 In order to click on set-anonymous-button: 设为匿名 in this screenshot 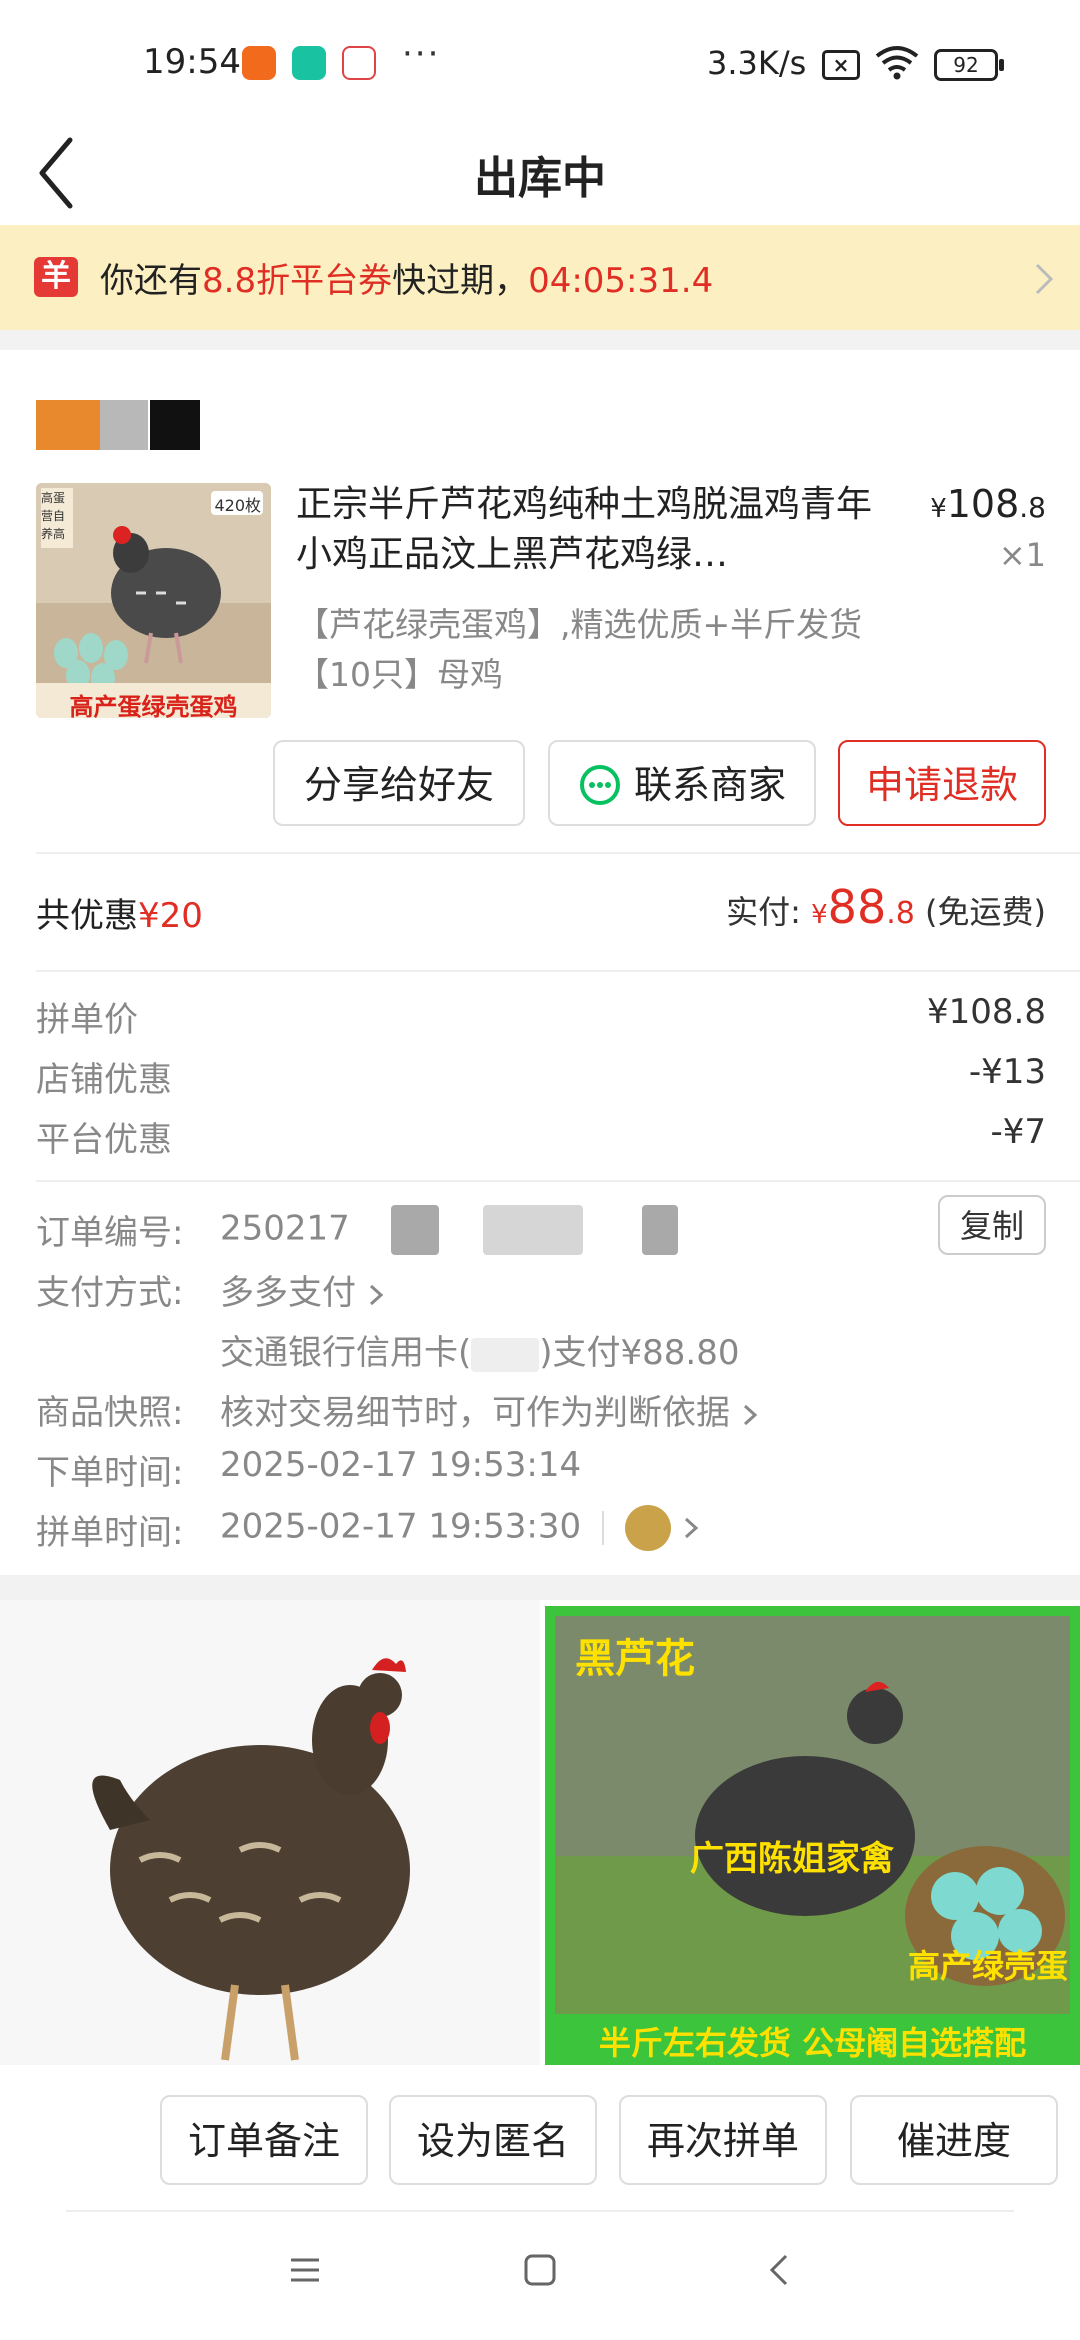, I will do `click(493, 2140)`.